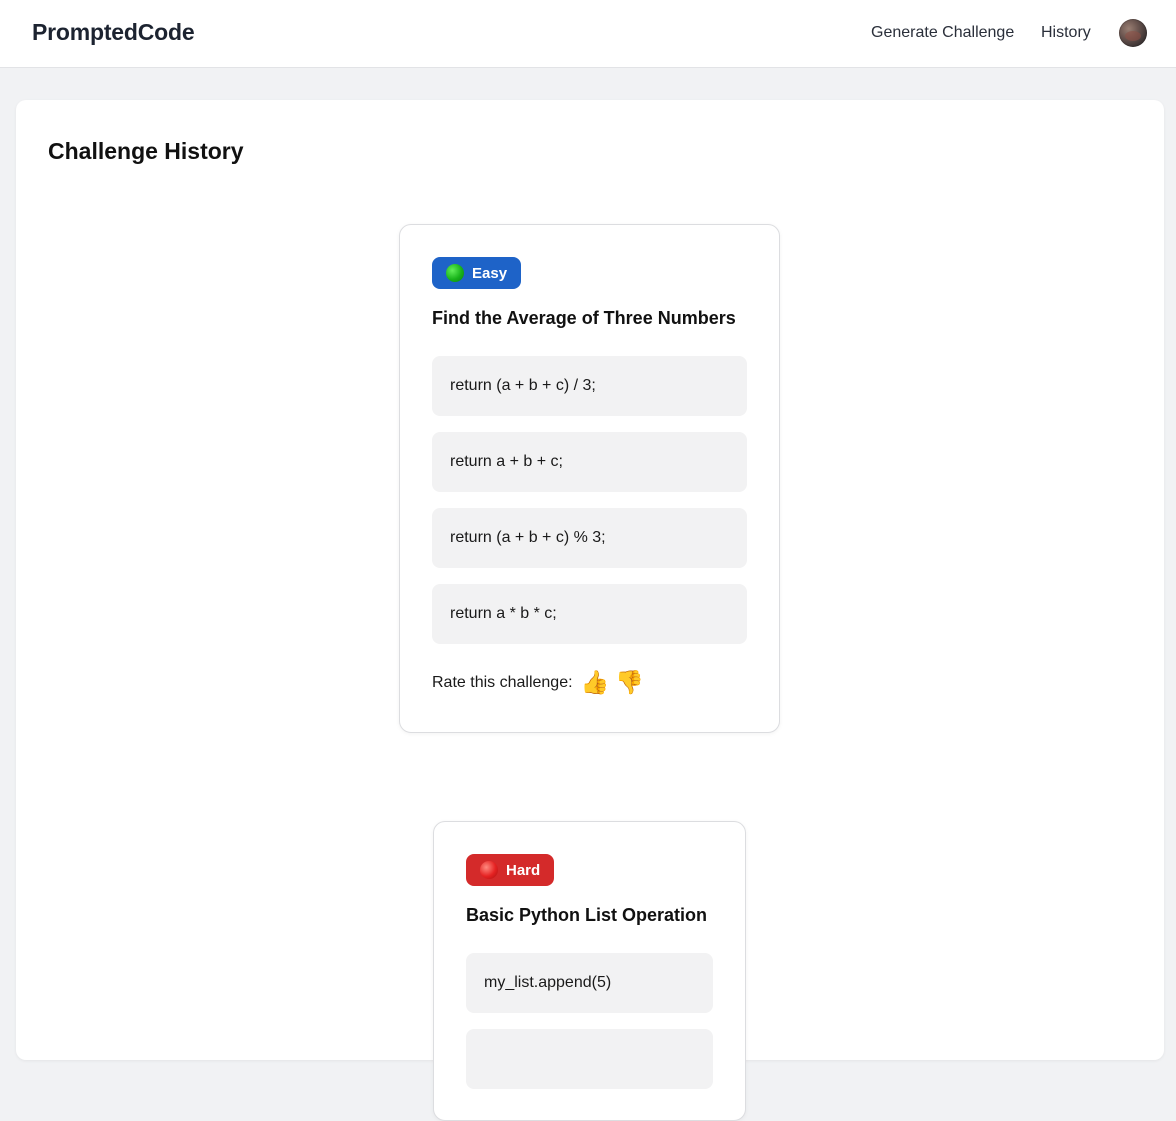 Image resolution: width=1176 pixels, height=1121 pixels. Describe the element at coordinates (595, 682) in the screenshot. I see `thumbs-up-icon: 👍` at that location.